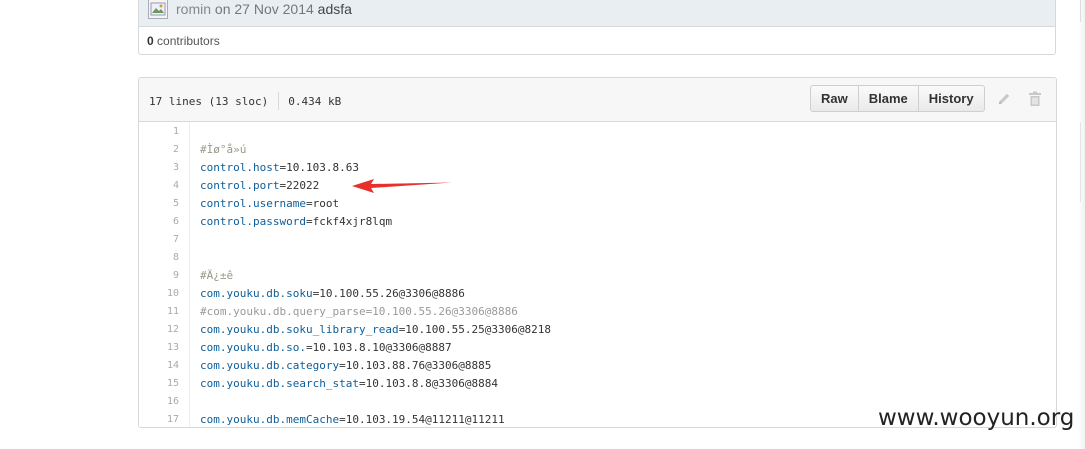 This screenshot has width=1085, height=449. Describe the element at coordinates (888, 98) in the screenshot. I see `blame-button: Blame` at that location.